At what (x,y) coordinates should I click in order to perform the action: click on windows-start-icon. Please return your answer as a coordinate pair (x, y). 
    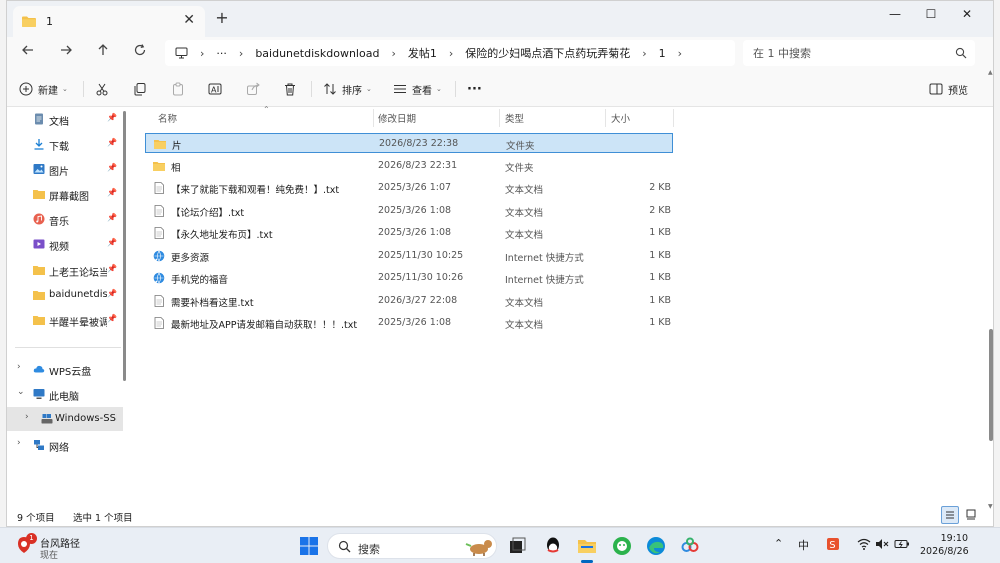
    Looking at the image, I should click on (309, 546).